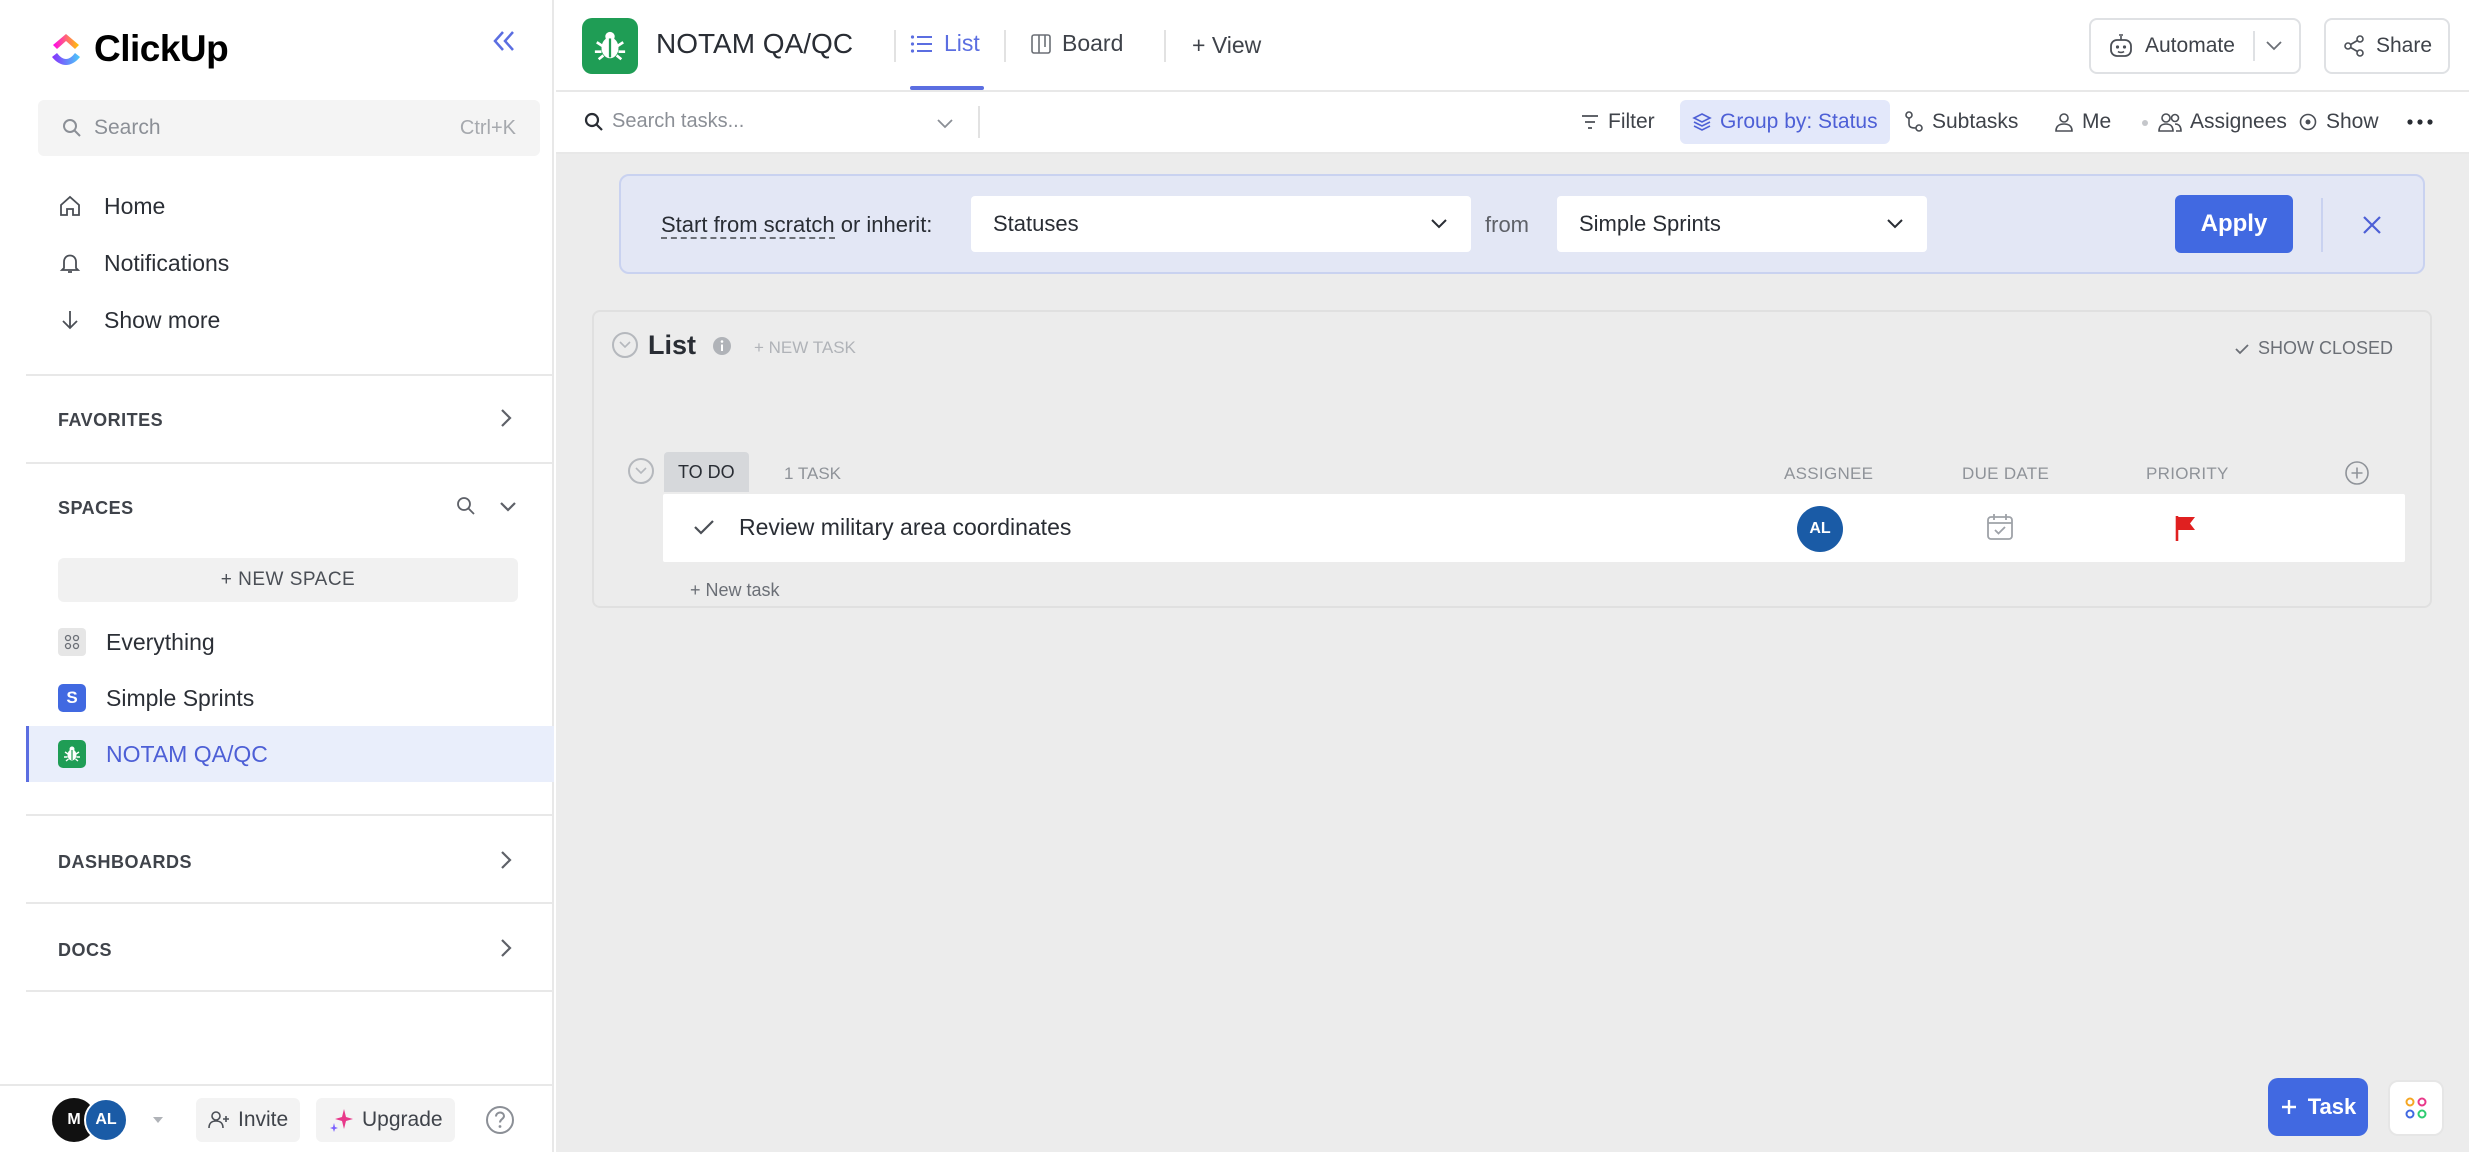  I want to click on collapse-sidebar-button, so click(504, 41).